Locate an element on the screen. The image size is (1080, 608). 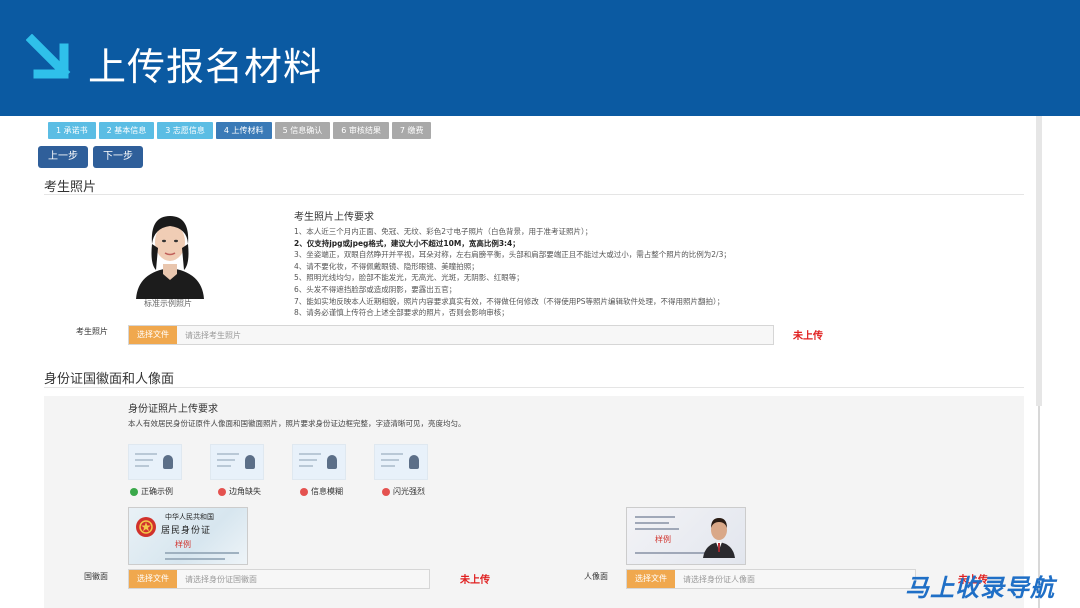
step-tab: 6 审核结果 is located at coordinates (361, 130).